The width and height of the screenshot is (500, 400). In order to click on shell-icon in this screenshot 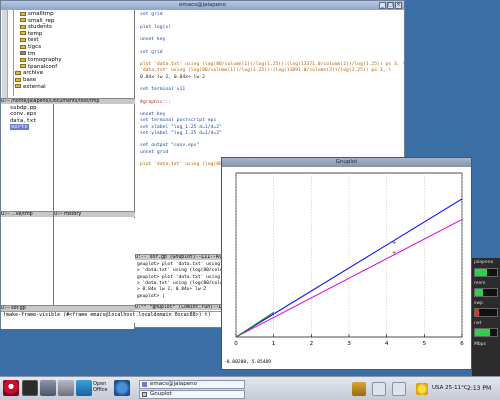, I will do `click(48, 388)`.